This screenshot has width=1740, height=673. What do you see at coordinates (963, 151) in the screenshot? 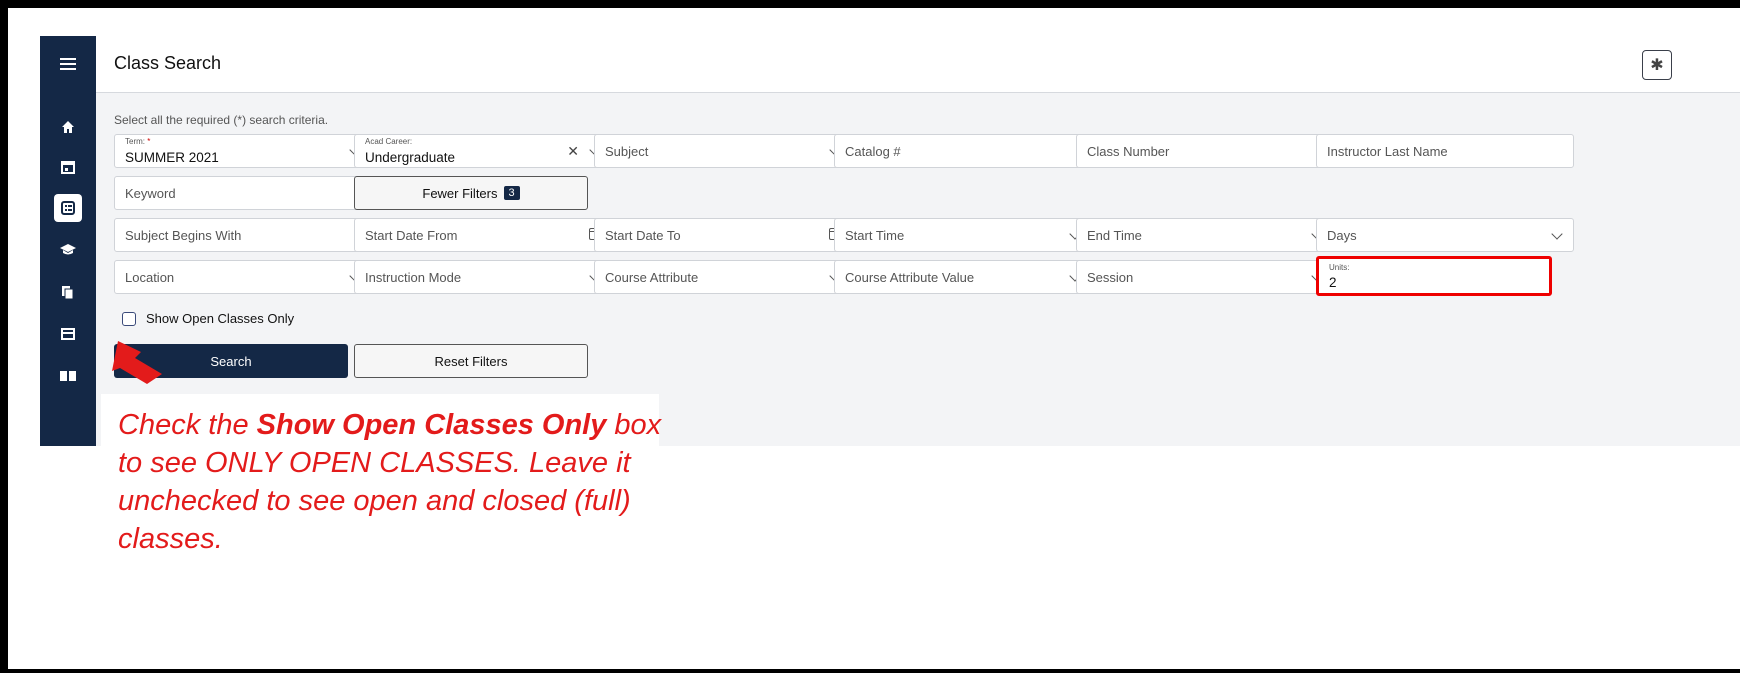
I see `catalog-number-input: Catalog #` at bounding box center [963, 151].